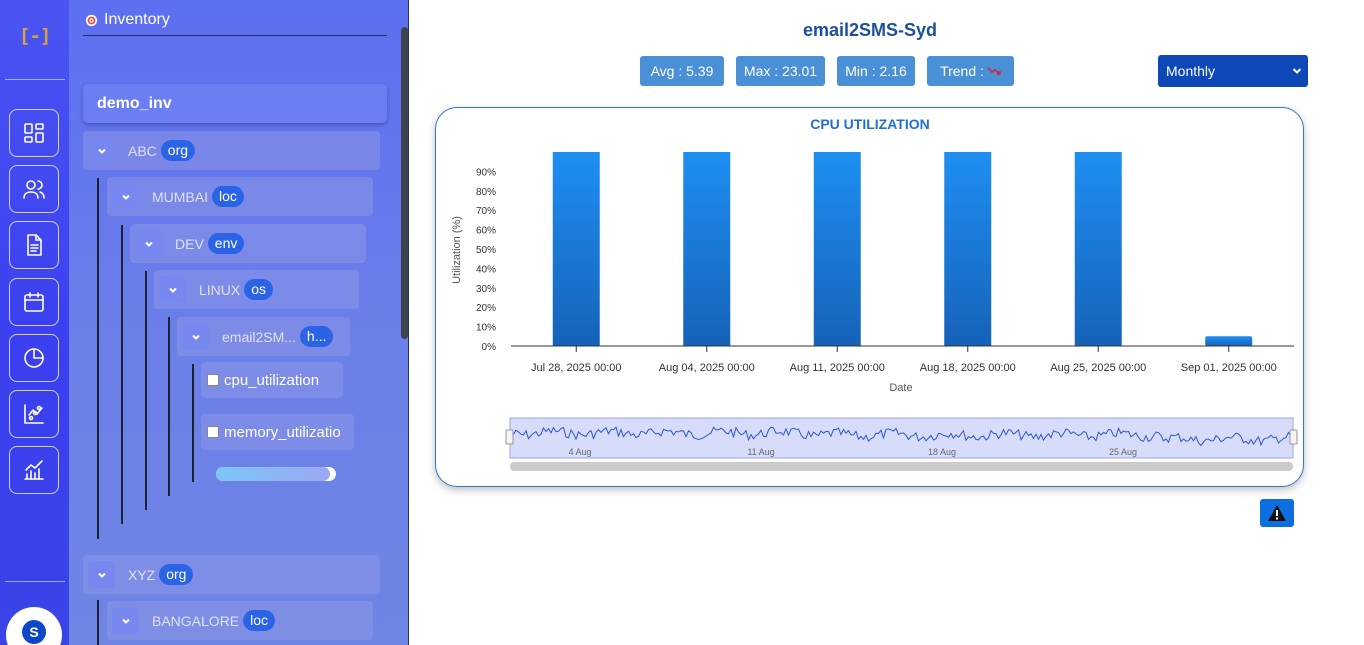 The image size is (1364, 645). Describe the element at coordinates (486, 192) in the screenshot. I see `y-tick-label: 80%` at that location.